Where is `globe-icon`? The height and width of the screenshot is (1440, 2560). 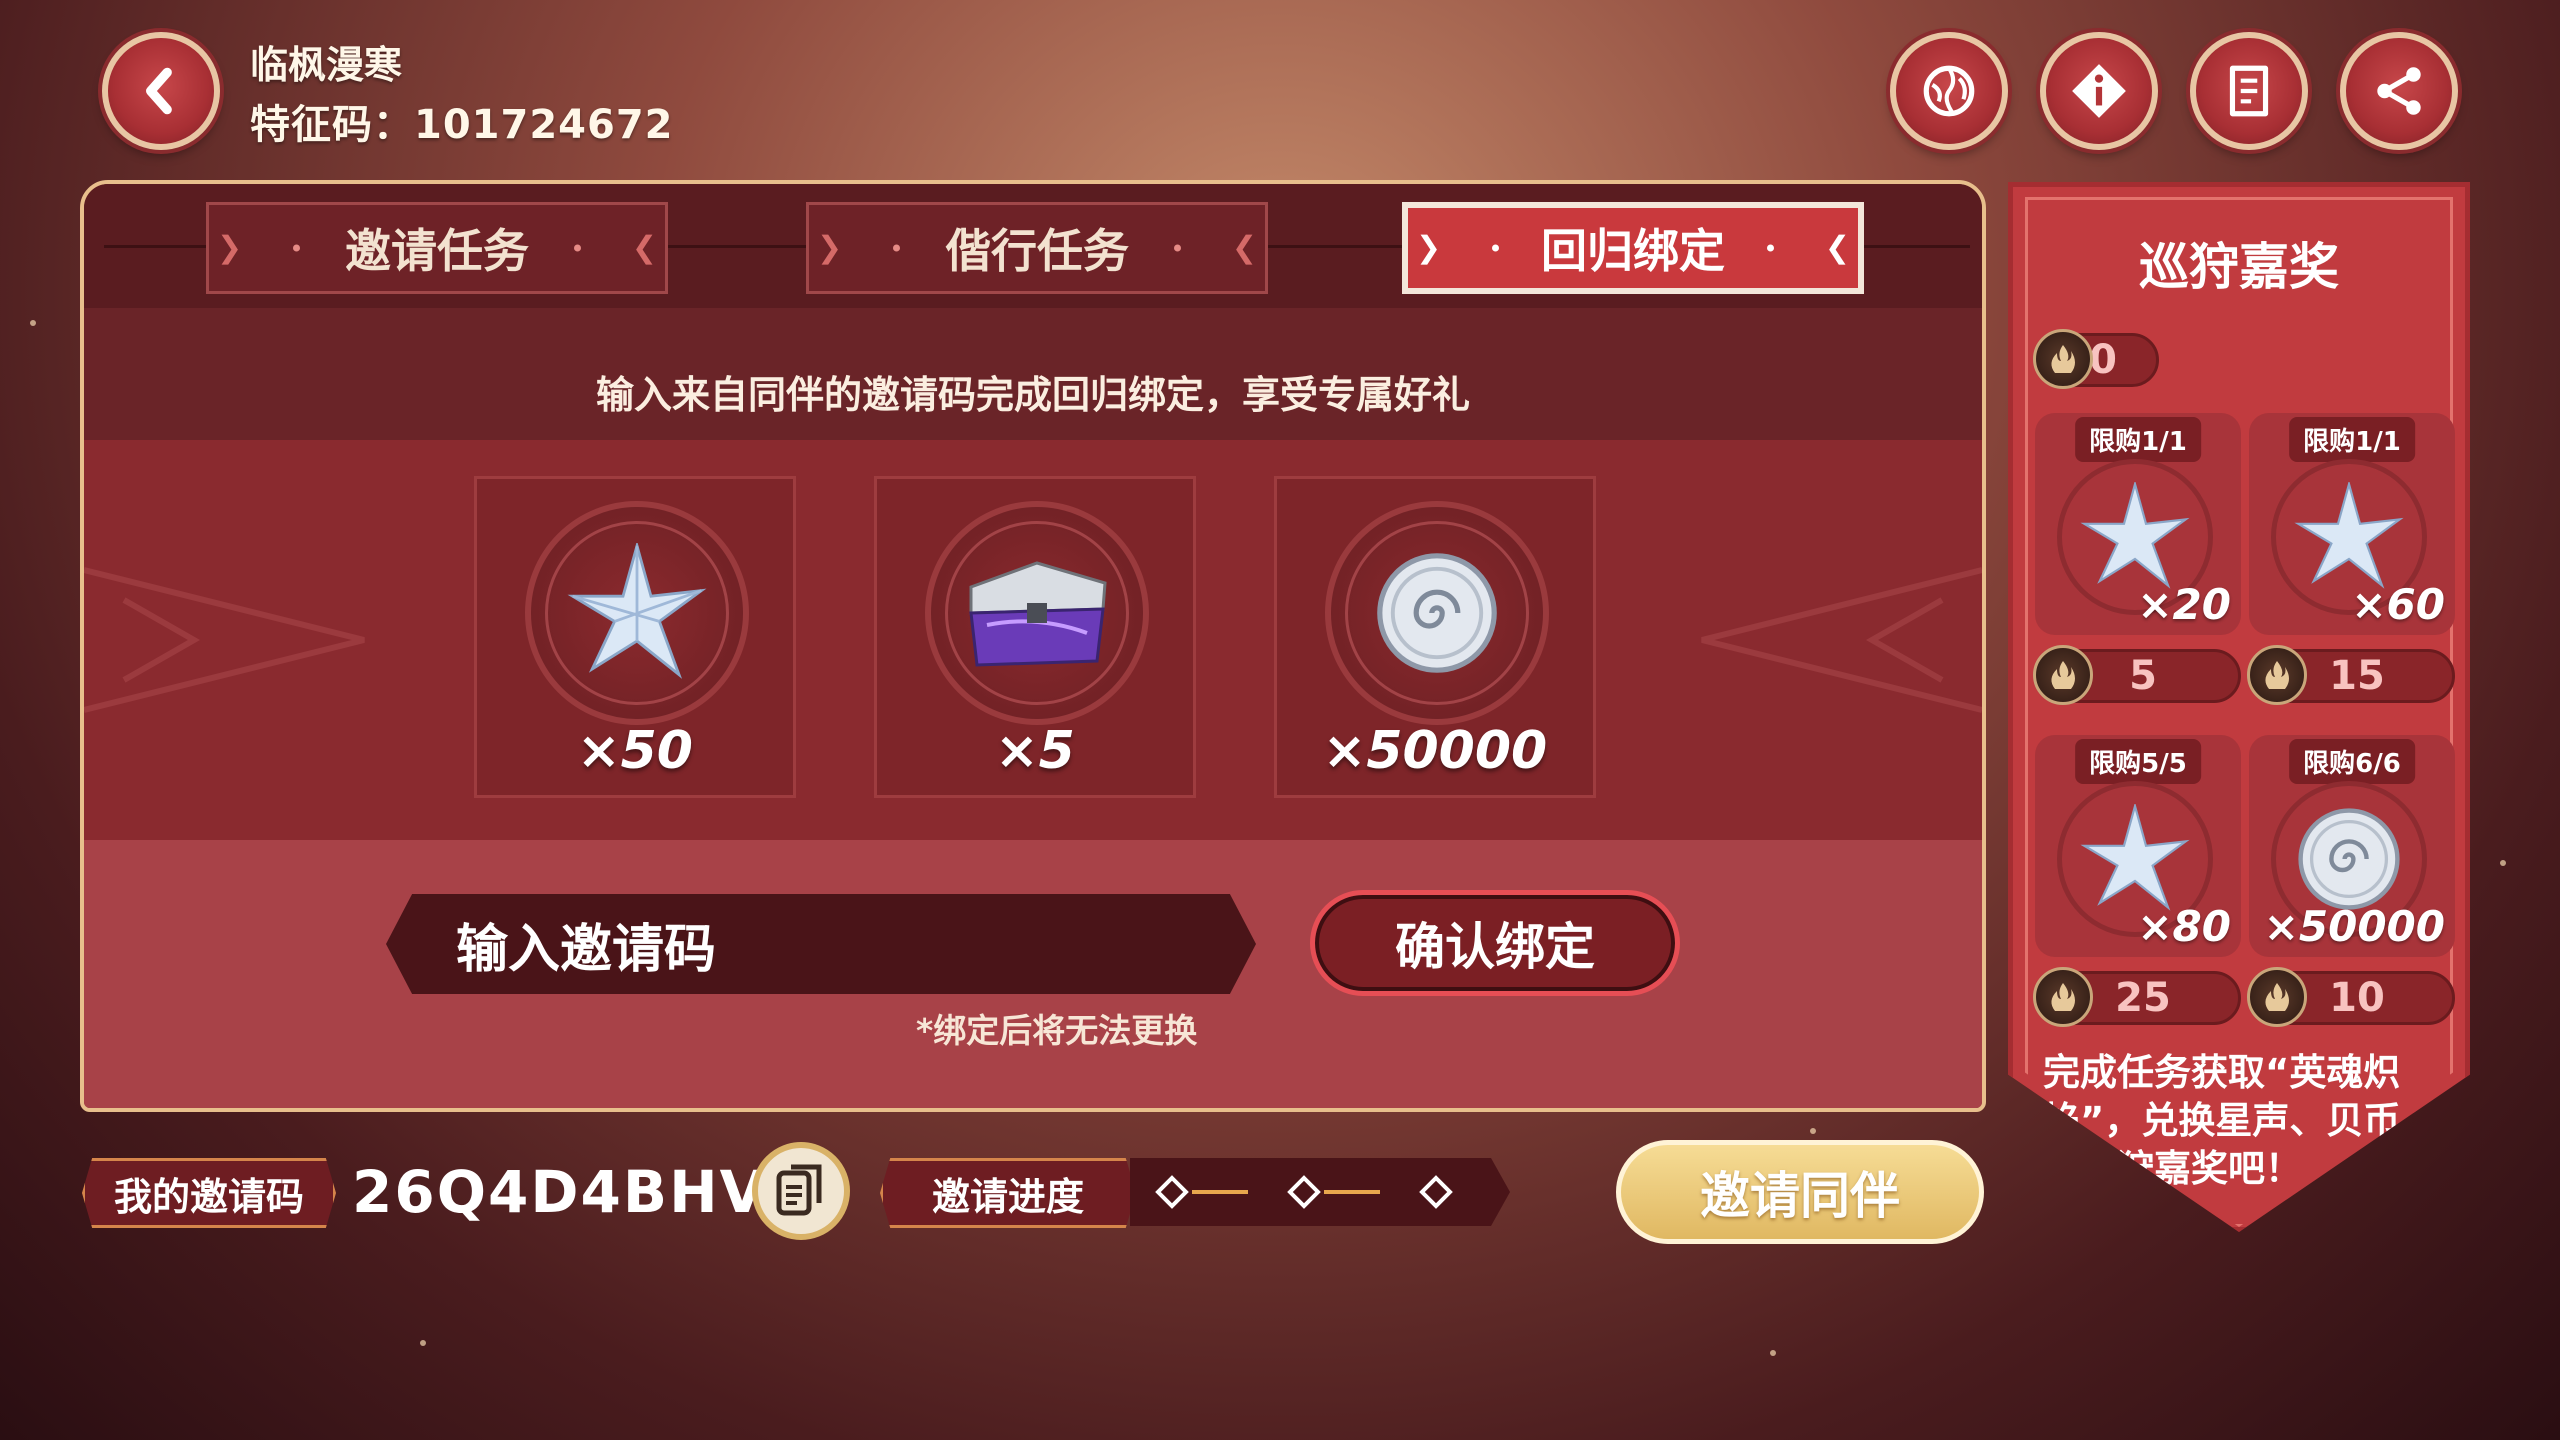 globe-icon is located at coordinates (1949, 91).